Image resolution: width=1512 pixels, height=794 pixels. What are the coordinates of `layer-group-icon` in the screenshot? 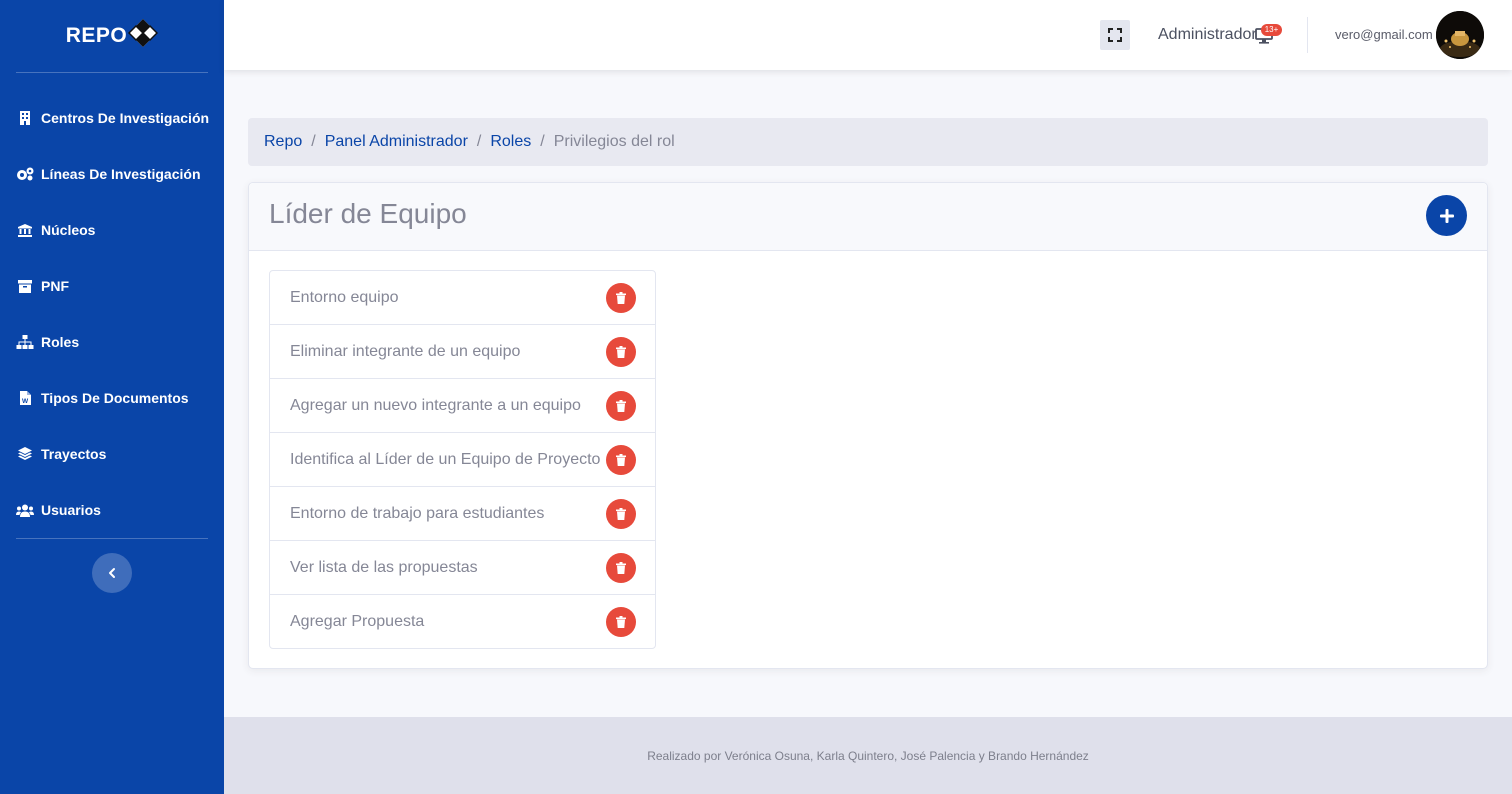 It's located at (25, 454).